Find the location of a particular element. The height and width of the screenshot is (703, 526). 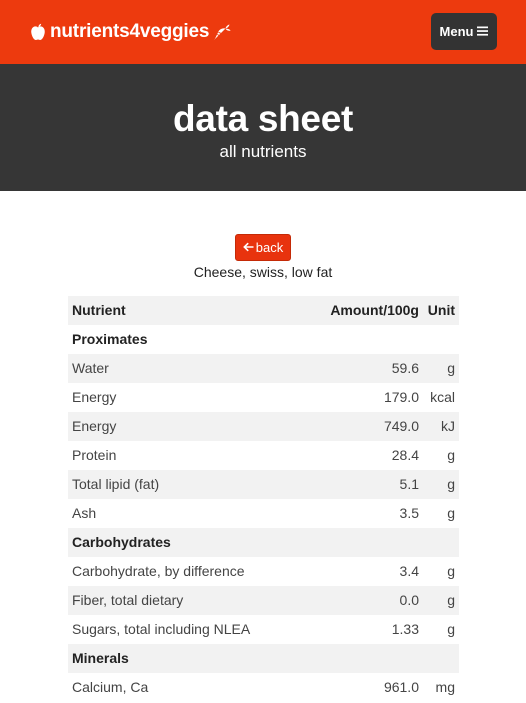

hamburger-icon is located at coordinates (483, 31).